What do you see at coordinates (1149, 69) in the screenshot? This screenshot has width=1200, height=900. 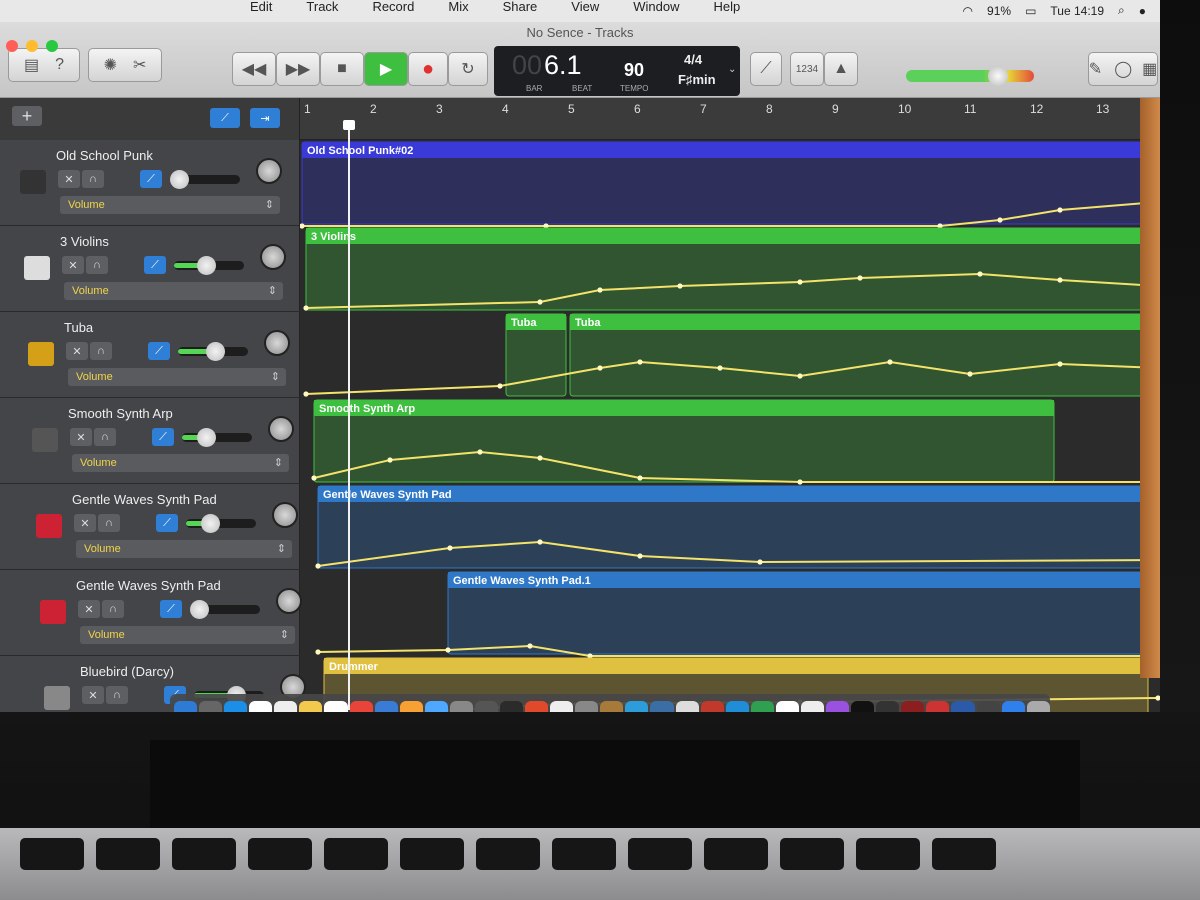 I see `media-browser-icon: ▦` at bounding box center [1149, 69].